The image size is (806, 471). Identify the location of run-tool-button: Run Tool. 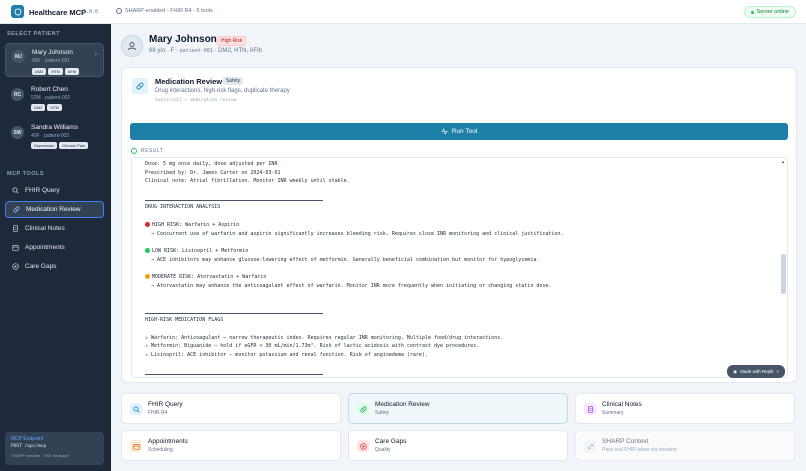
(459, 131).